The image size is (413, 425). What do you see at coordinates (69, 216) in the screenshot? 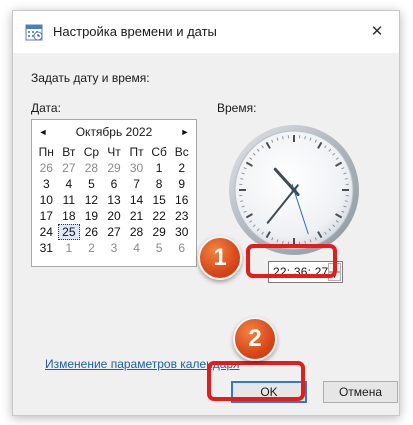
I see `calendar-day: 18` at bounding box center [69, 216].